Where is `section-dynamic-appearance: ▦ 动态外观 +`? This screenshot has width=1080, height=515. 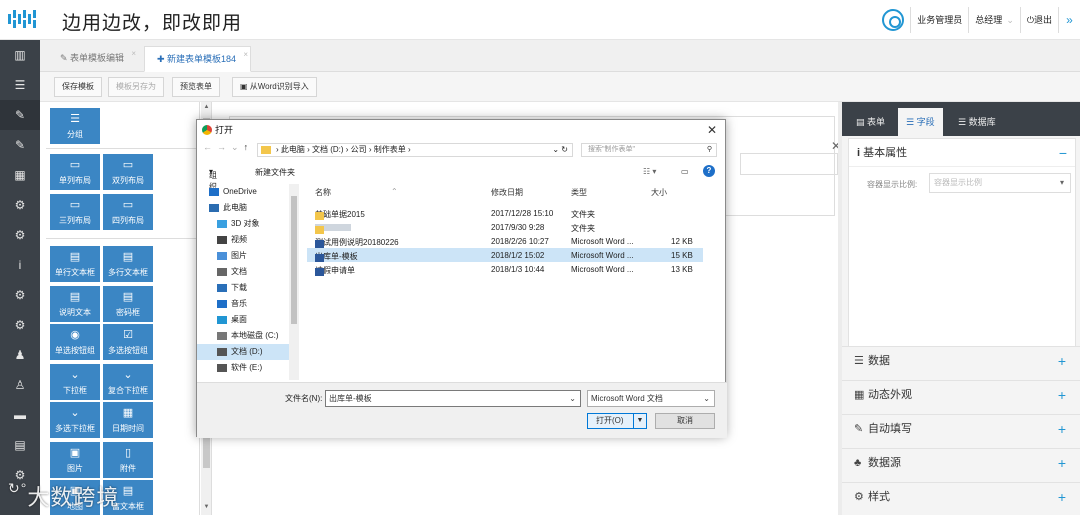 section-dynamic-appearance: ▦ 动态外观 + is located at coordinates (961, 394).